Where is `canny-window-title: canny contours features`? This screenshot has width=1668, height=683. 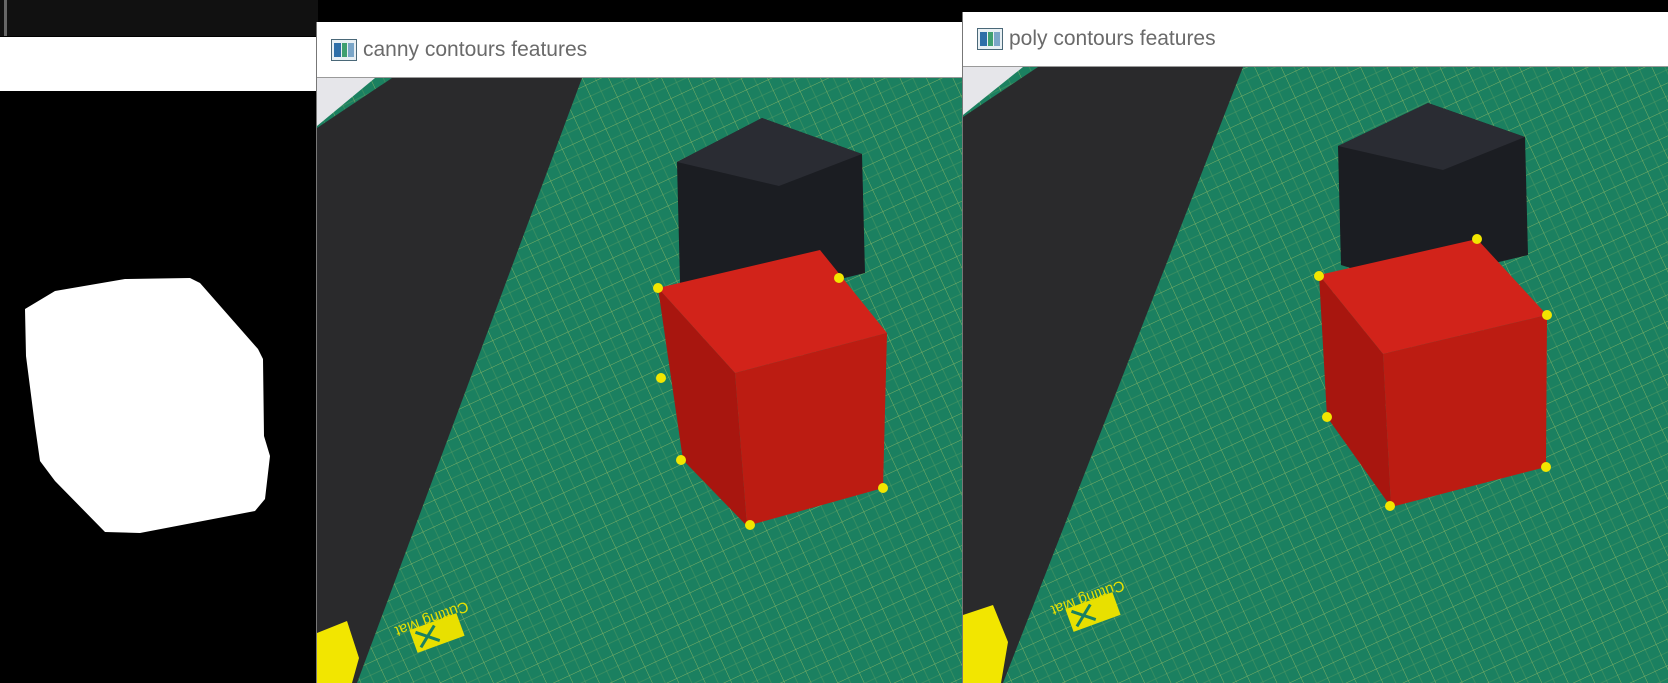
canny-window-title: canny contours features is located at coordinates (475, 49).